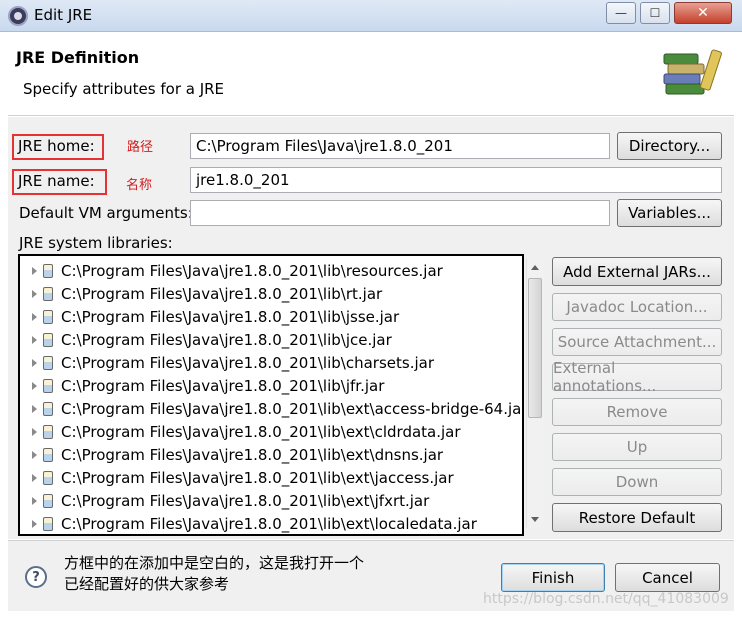 The height and width of the screenshot is (619, 742). I want to click on minimize-button: —, so click(621, 13).